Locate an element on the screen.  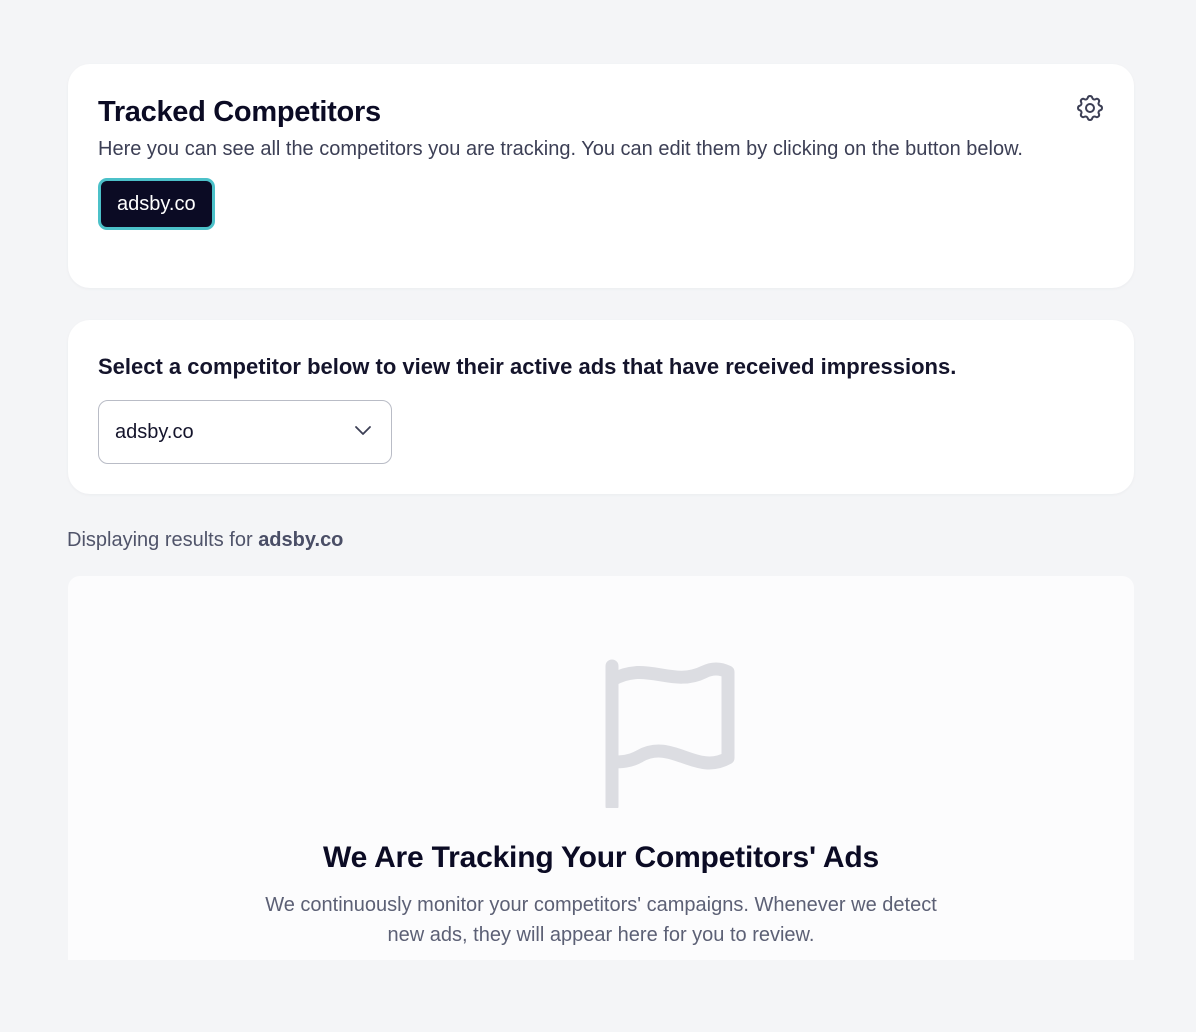
results-caption: Displaying results for adsby.co is located at coordinates (205, 540).